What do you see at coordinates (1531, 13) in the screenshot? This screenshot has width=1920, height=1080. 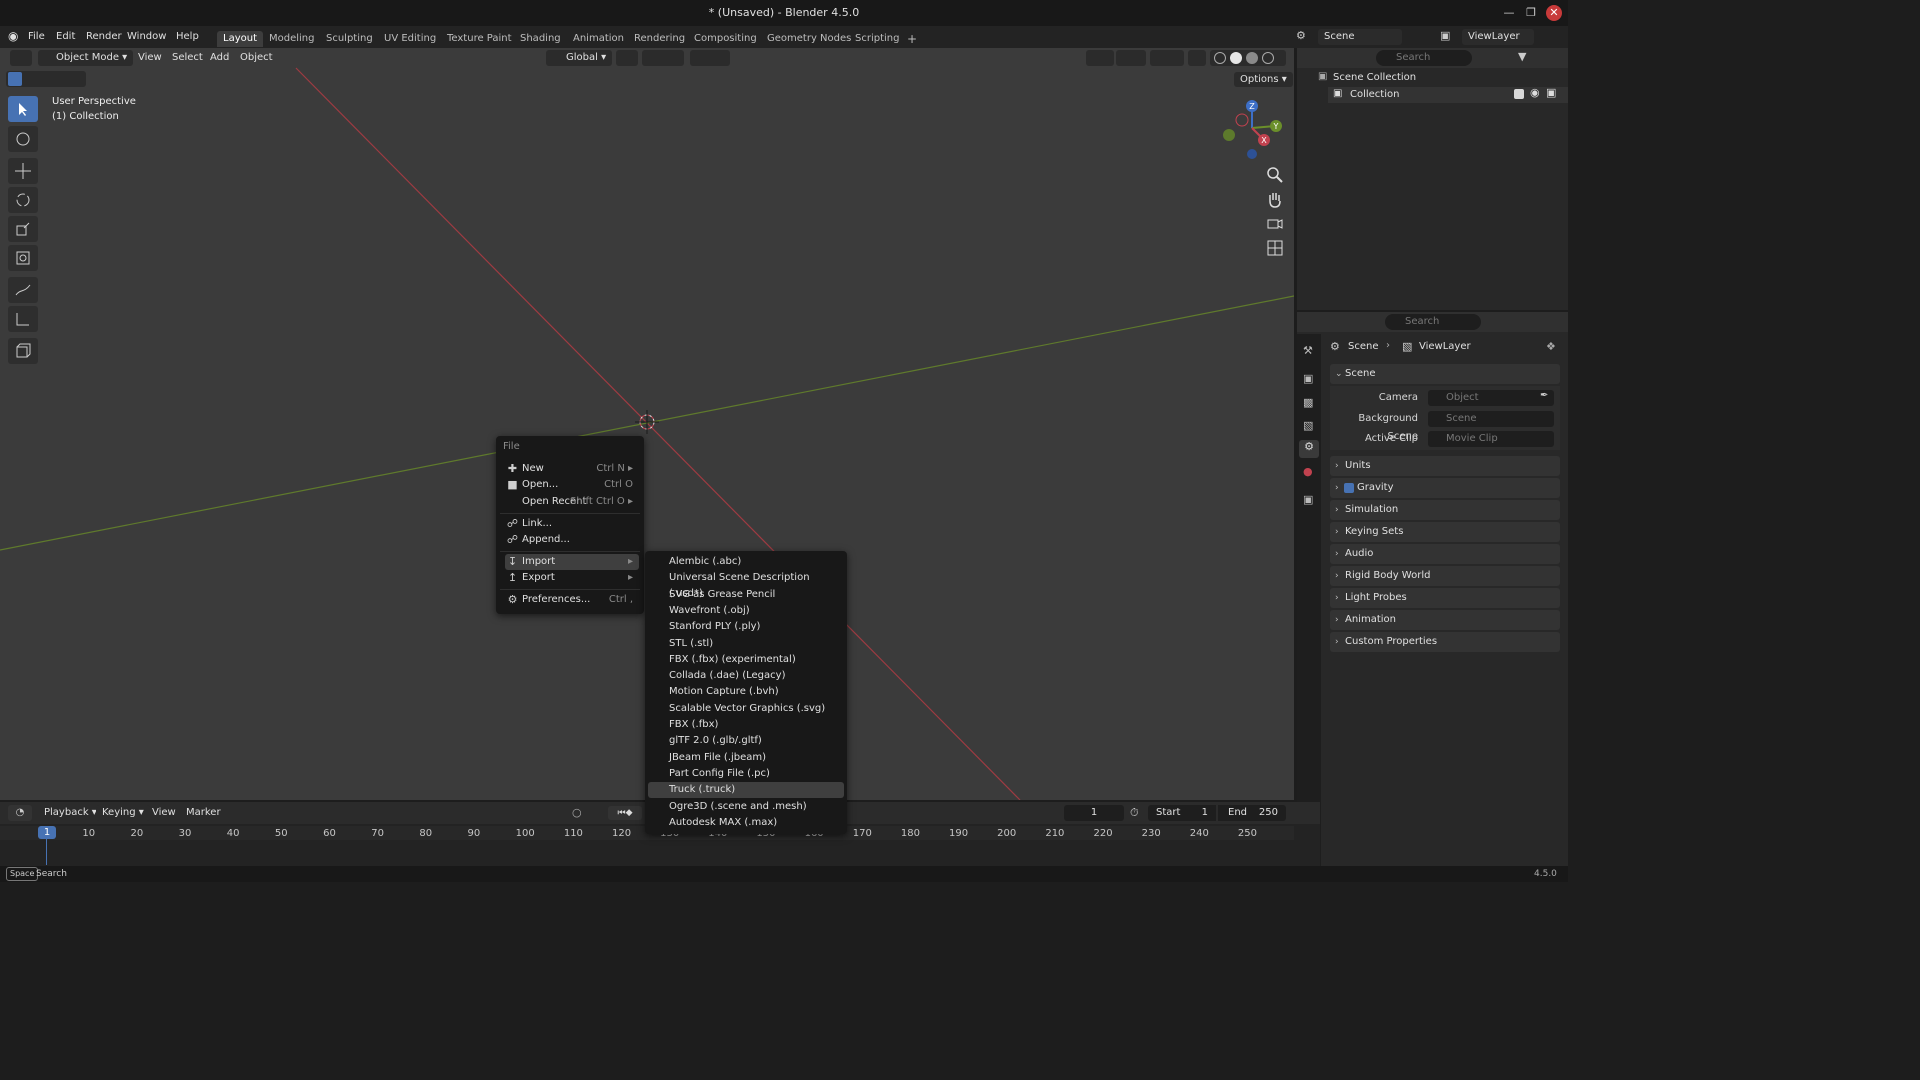 I see `maximize-icon: ❐` at bounding box center [1531, 13].